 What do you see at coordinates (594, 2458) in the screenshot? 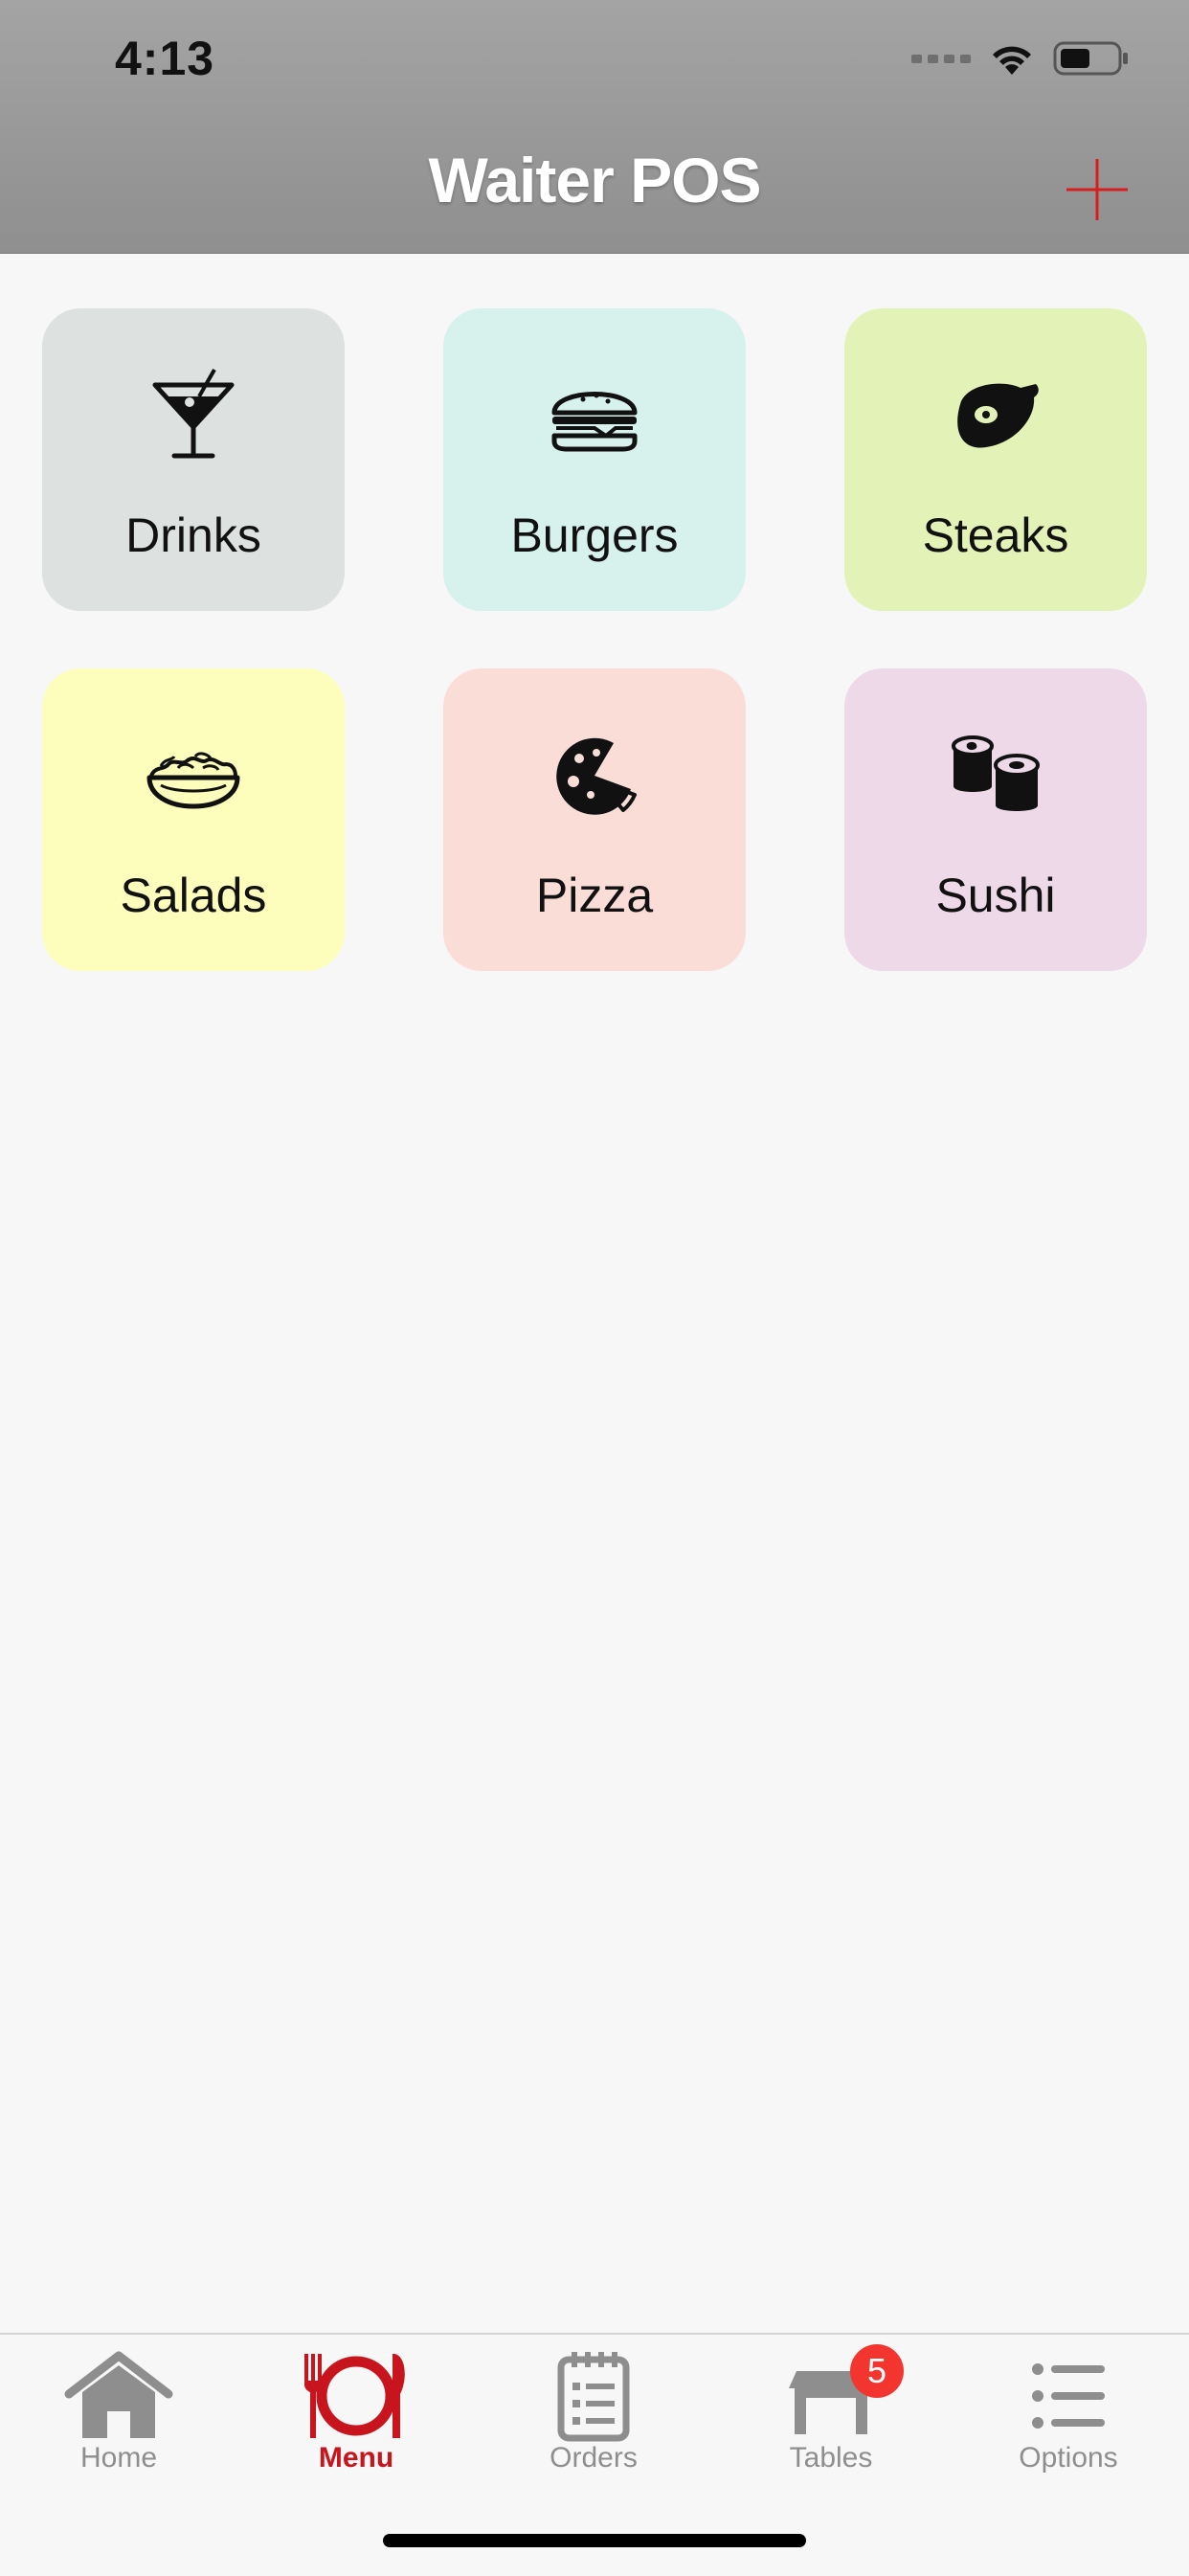
I see `tab-label: Orders` at bounding box center [594, 2458].